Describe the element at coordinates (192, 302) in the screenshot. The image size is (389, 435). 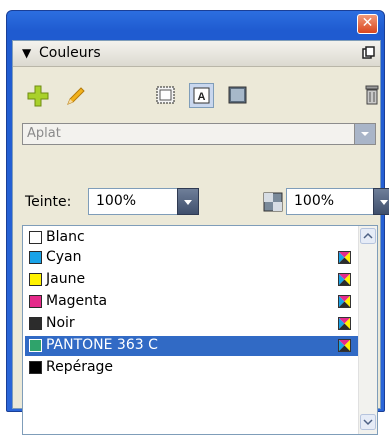
I see `list-item: Magenta` at that location.